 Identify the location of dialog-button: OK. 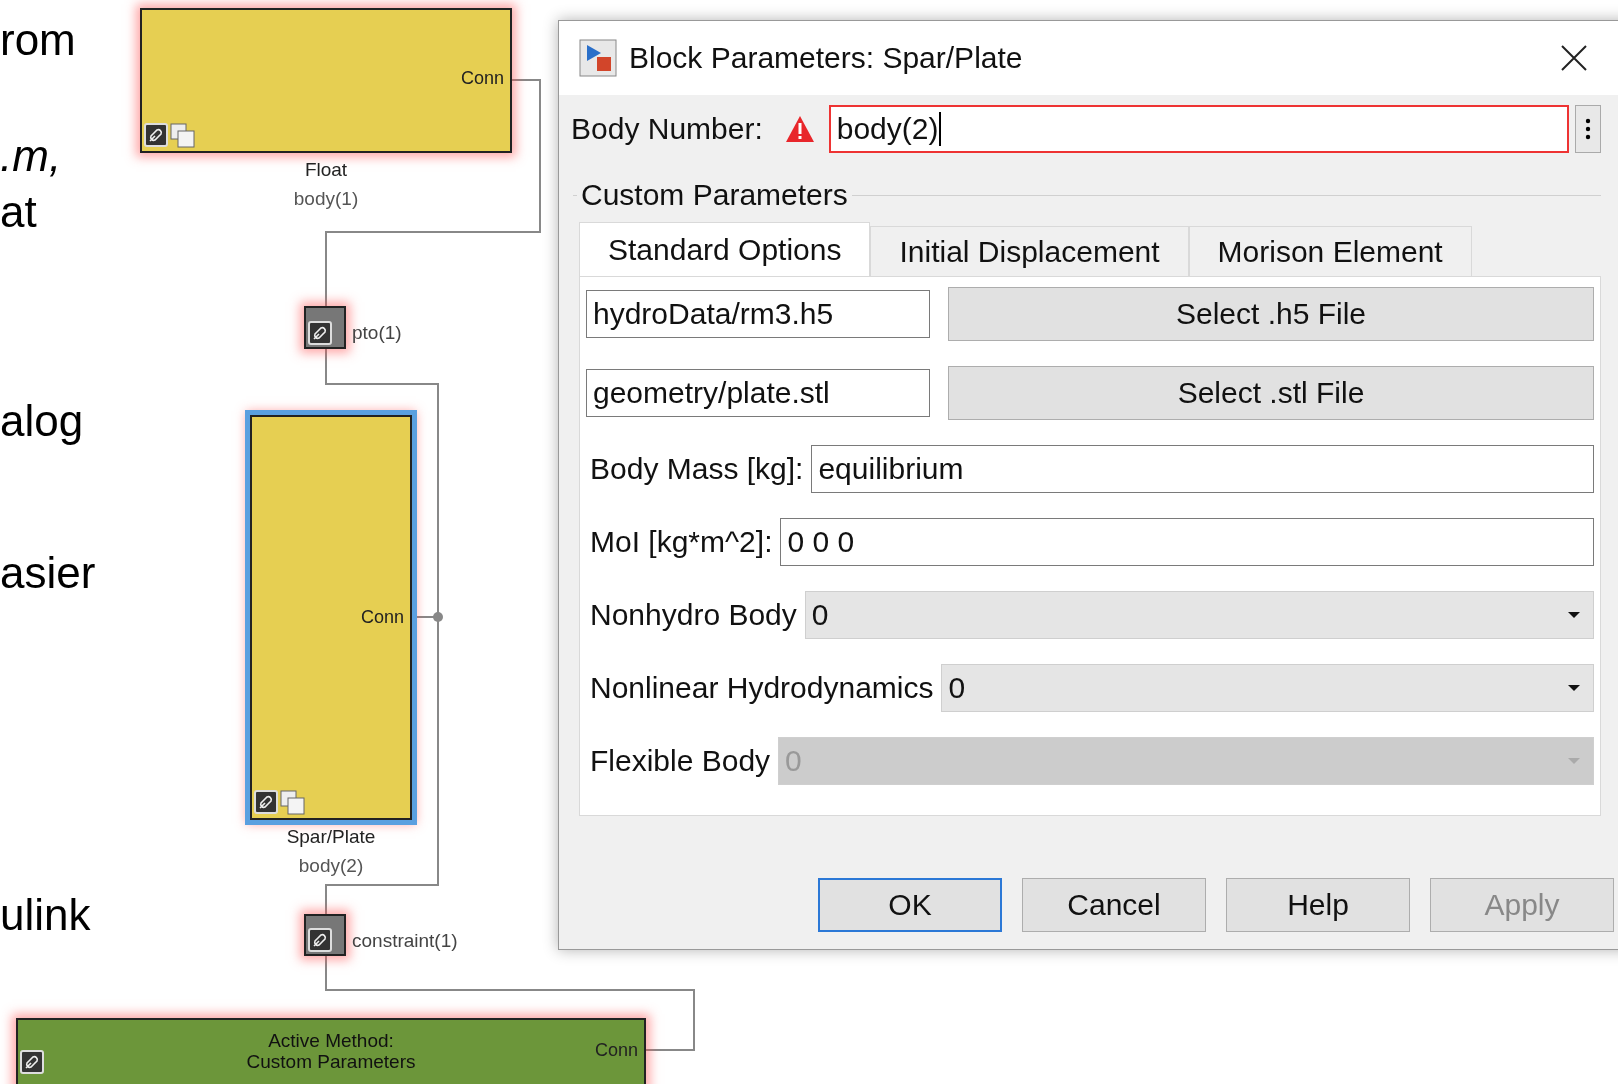
(910, 905).